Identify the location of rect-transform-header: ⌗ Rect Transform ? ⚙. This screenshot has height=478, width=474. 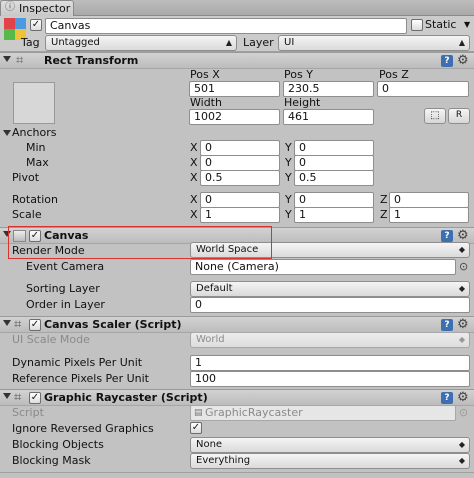
(237, 60).